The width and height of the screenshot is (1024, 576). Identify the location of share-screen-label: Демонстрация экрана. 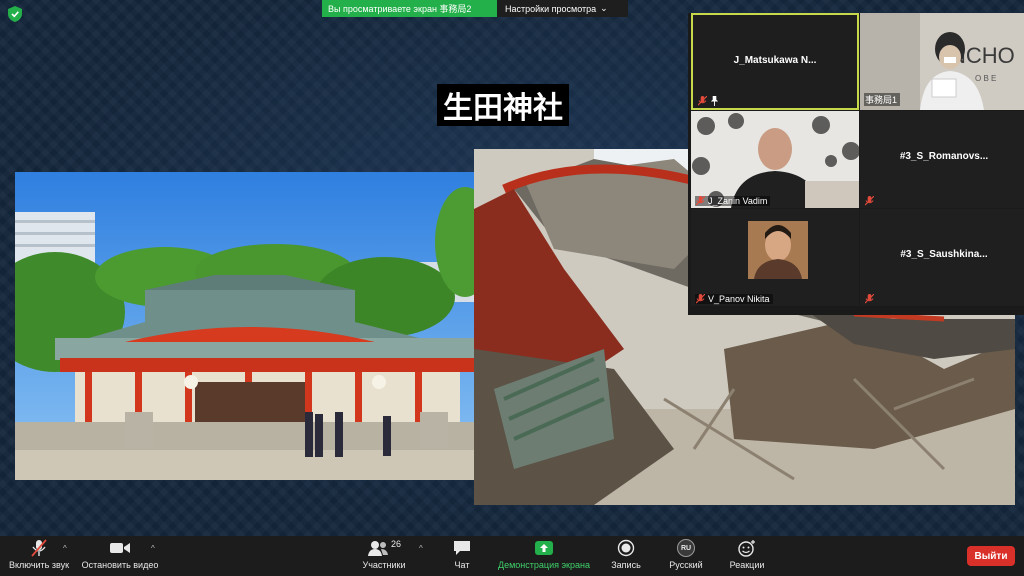
(544, 565).